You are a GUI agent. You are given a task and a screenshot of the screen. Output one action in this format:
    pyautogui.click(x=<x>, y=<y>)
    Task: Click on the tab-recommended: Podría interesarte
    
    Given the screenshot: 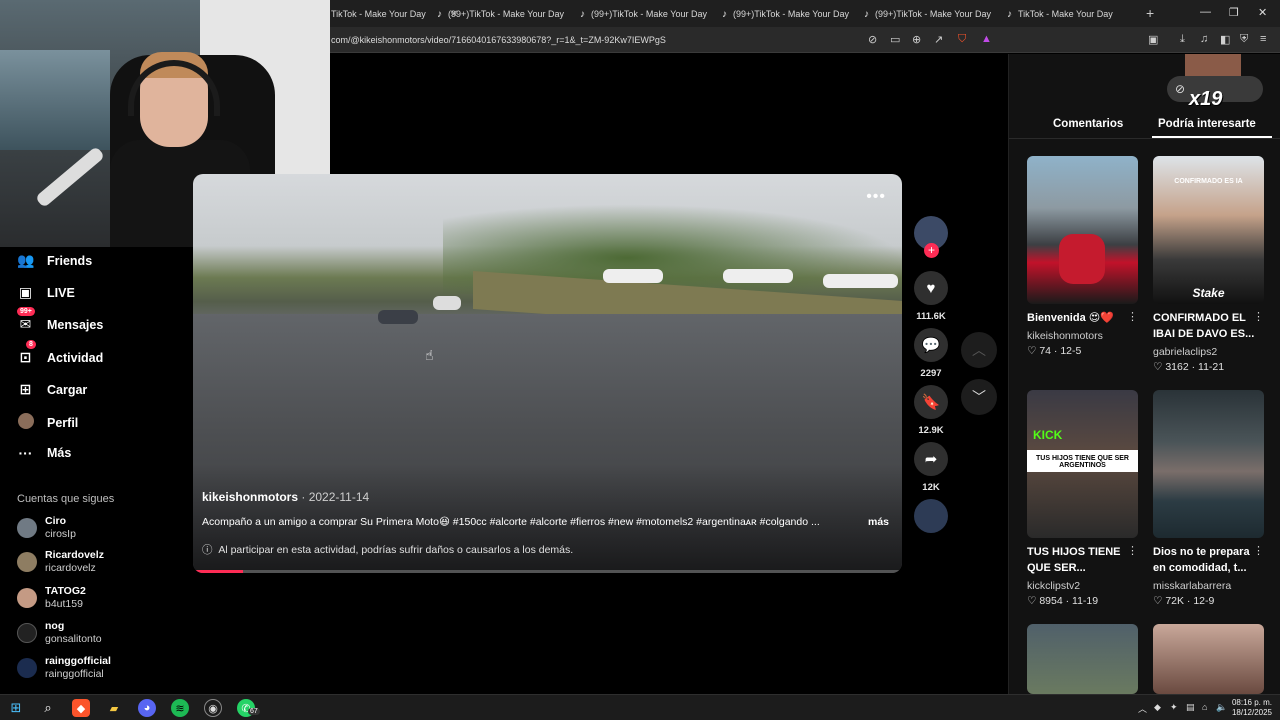 What is the action you would take?
    pyautogui.click(x=1207, y=124)
    